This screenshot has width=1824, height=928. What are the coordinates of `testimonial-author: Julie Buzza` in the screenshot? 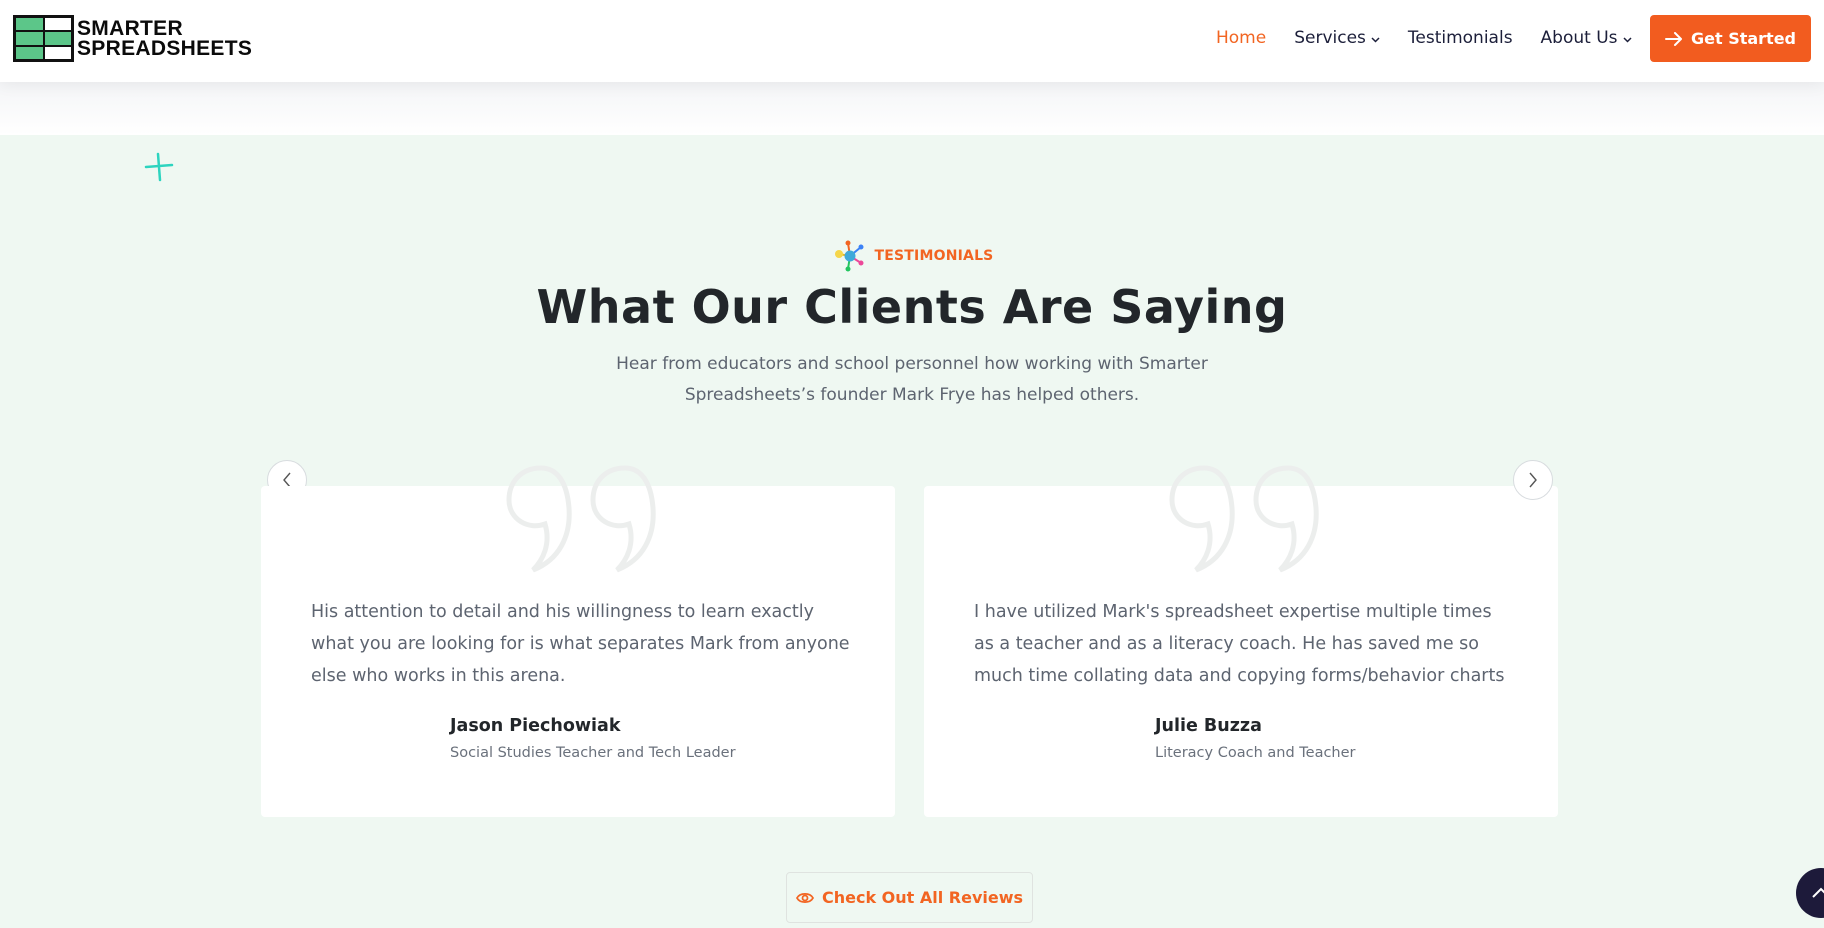 It's located at (1208, 726).